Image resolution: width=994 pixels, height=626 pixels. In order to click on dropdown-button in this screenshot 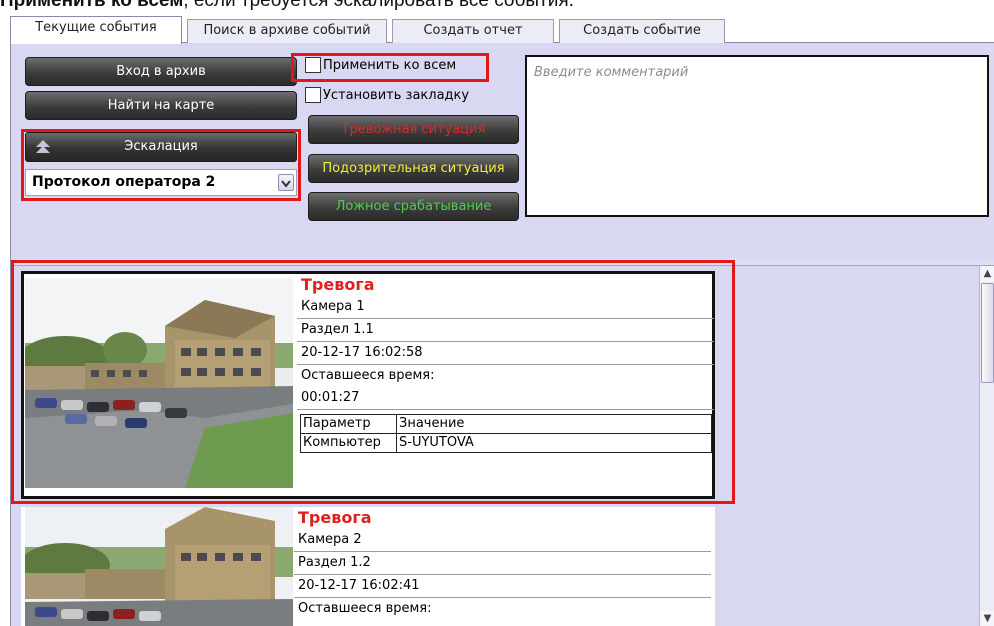, I will do `click(286, 182)`.